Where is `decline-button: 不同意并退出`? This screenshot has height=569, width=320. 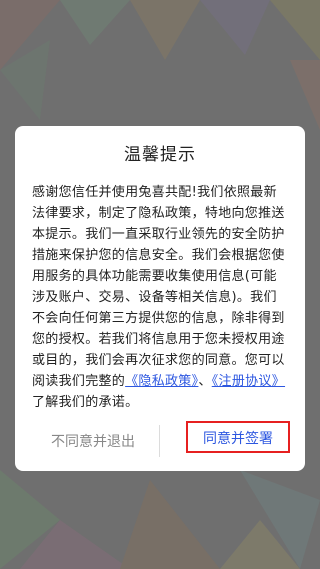
decline-button: 不同意并退出 is located at coordinates (93, 442).